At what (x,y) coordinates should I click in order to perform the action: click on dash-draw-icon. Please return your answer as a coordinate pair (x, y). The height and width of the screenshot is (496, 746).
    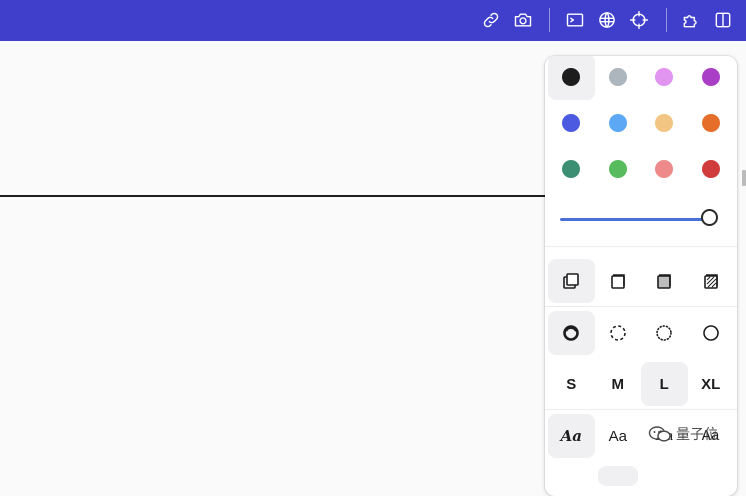
    Looking at the image, I should click on (571, 333).